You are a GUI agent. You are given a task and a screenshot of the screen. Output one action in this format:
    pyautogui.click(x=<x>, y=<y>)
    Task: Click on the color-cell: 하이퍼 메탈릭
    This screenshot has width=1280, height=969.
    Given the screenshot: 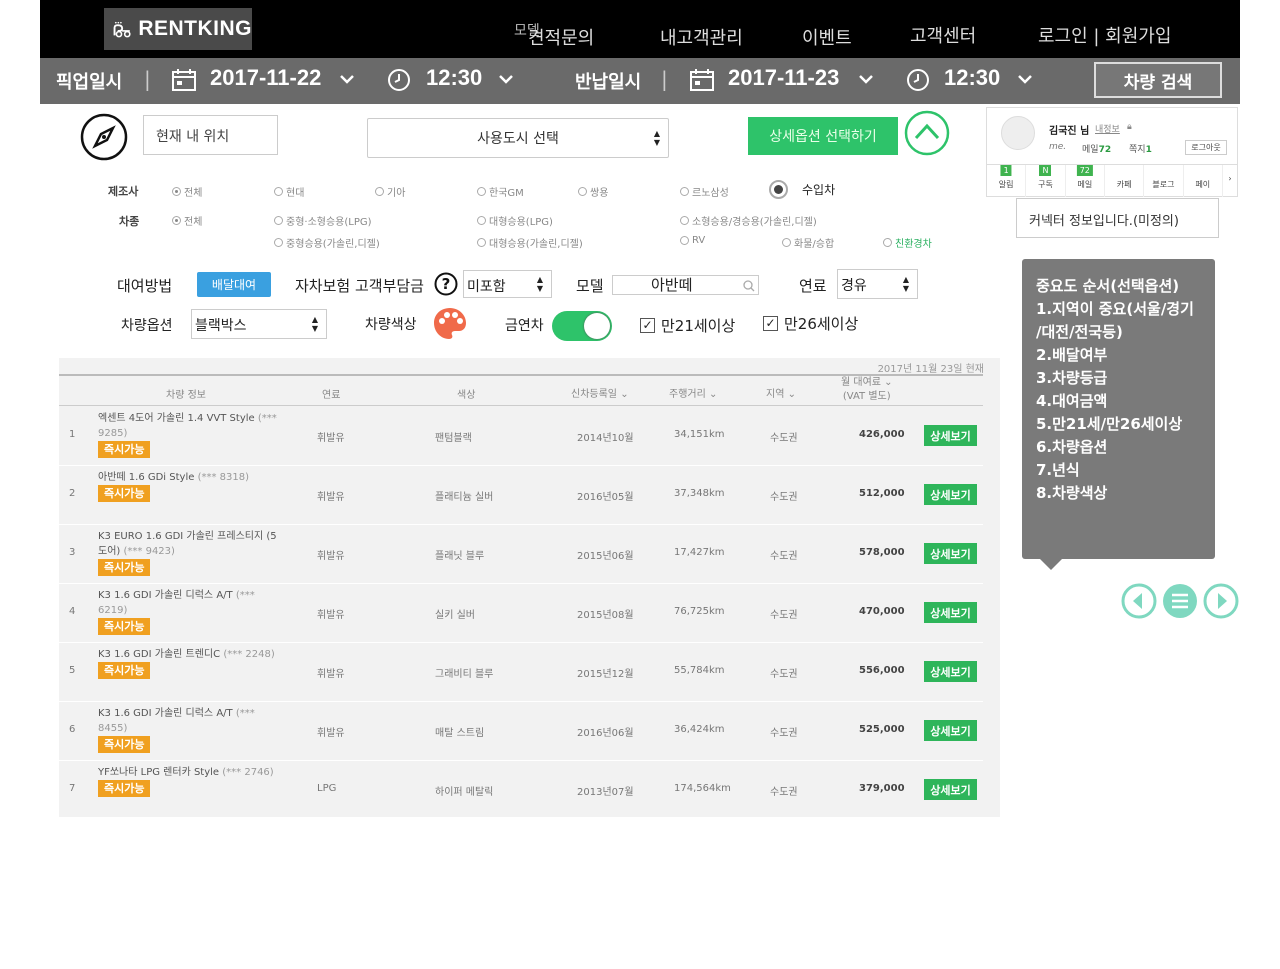 What is the action you would take?
    pyautogui.click(x=464, y=792)
    